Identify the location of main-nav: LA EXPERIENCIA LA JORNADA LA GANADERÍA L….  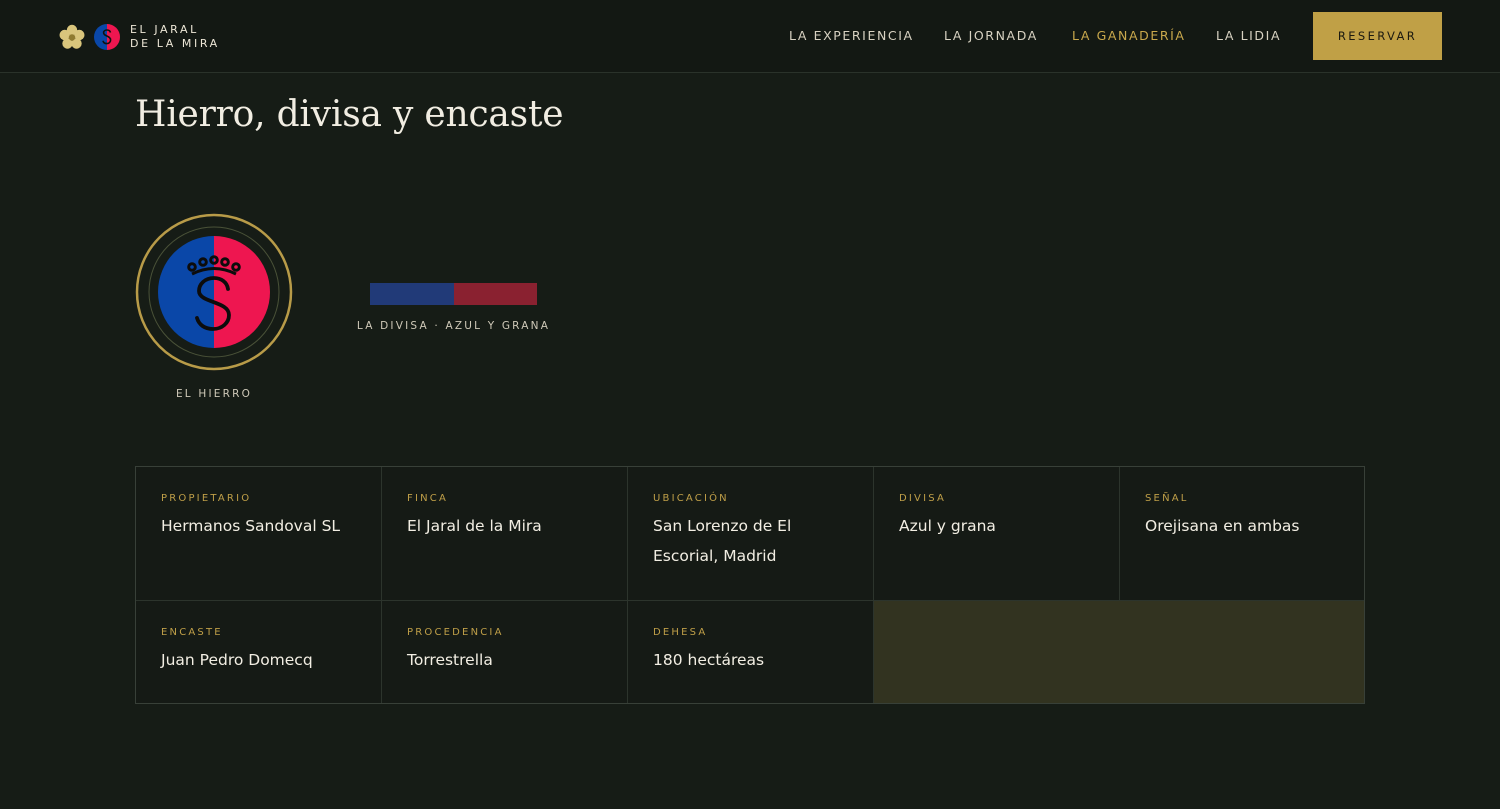
(750, 36).